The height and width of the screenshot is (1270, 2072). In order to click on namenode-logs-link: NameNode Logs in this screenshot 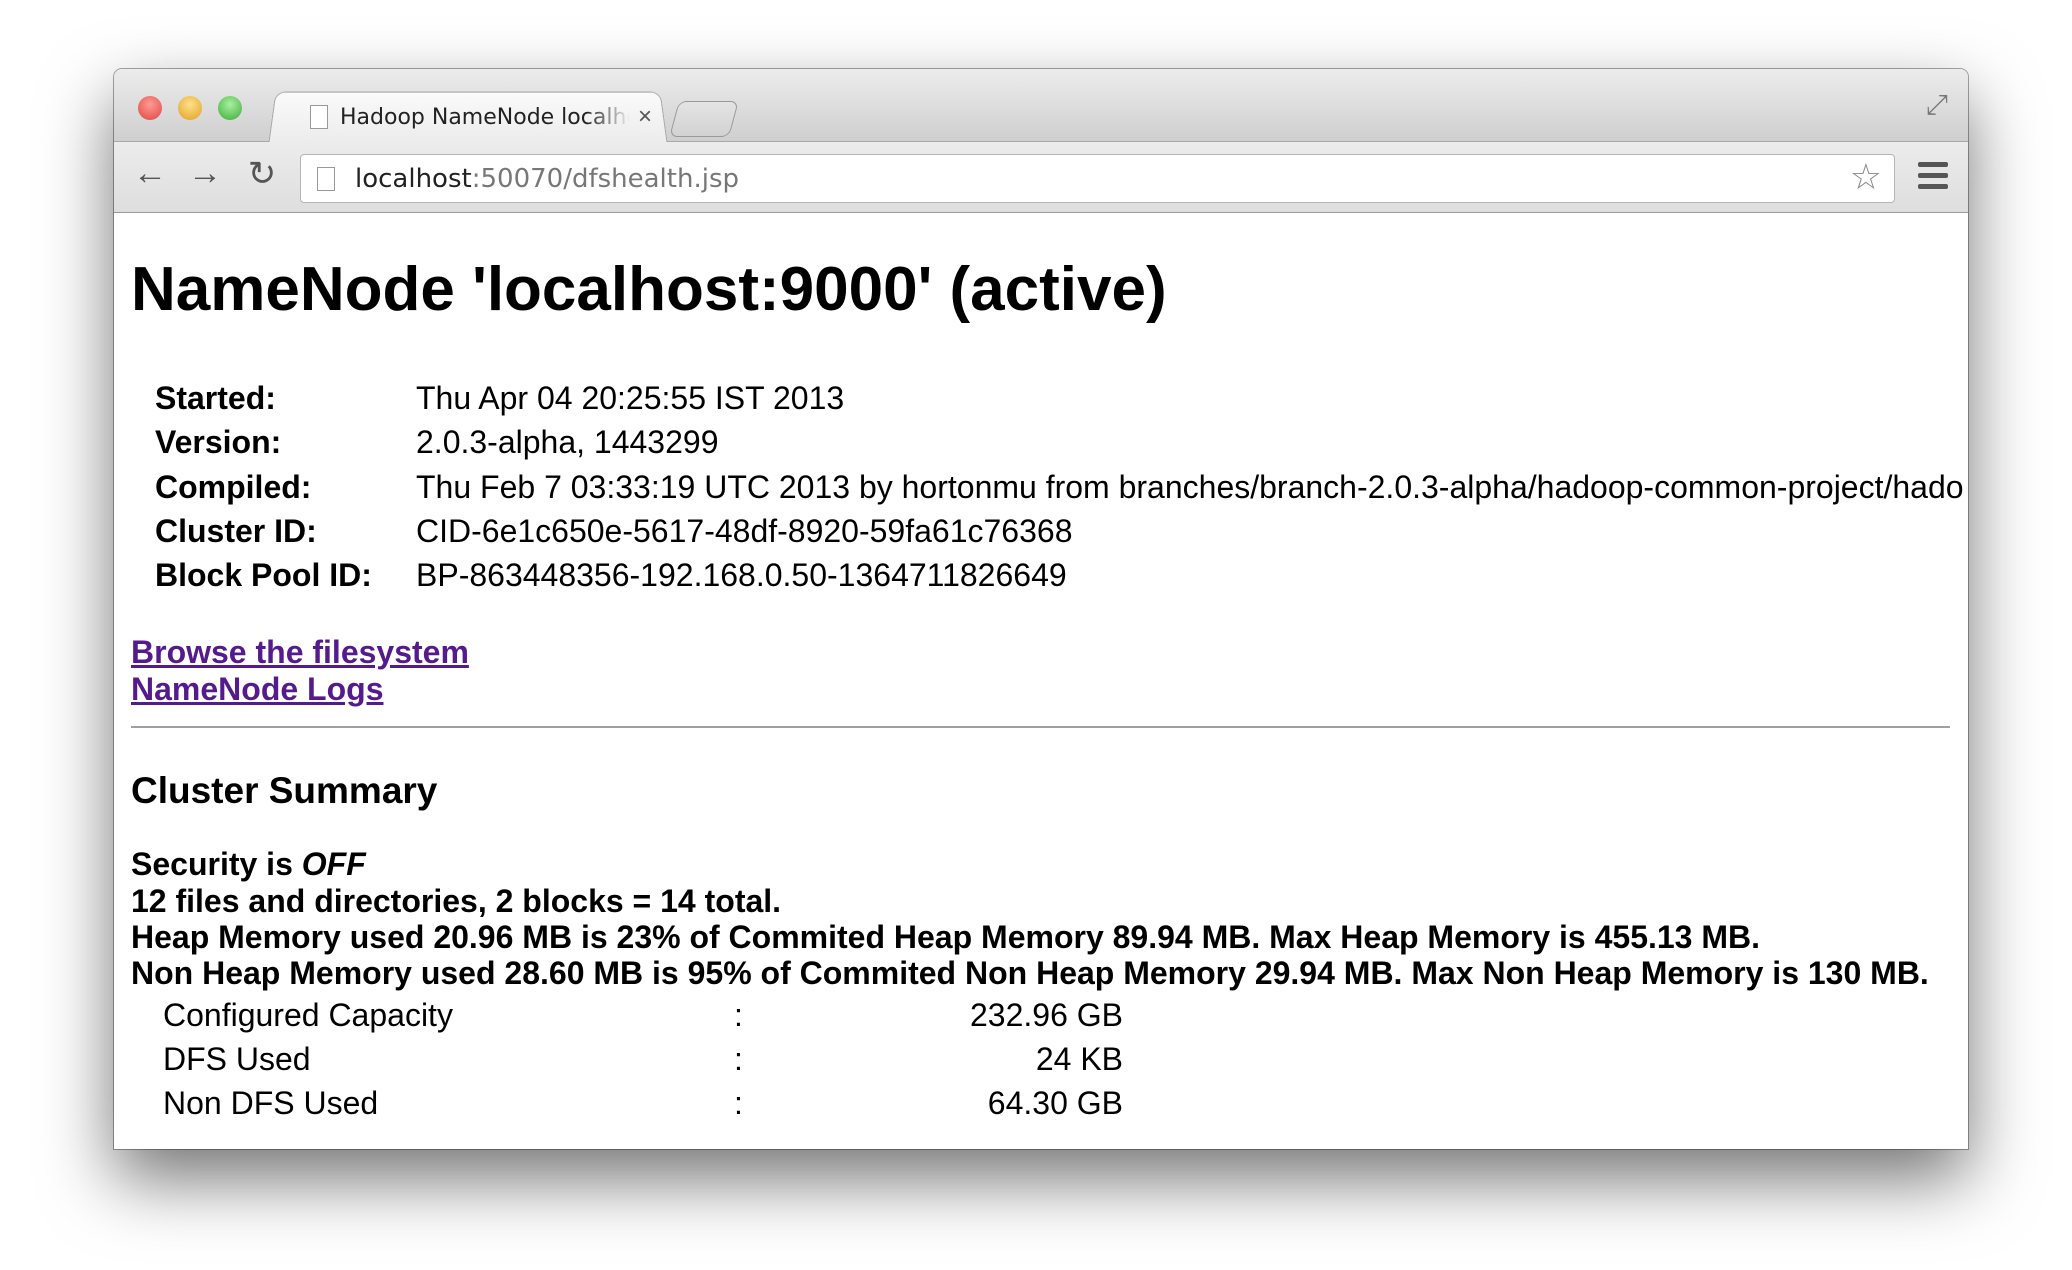, I will do `click(257, 689)`.